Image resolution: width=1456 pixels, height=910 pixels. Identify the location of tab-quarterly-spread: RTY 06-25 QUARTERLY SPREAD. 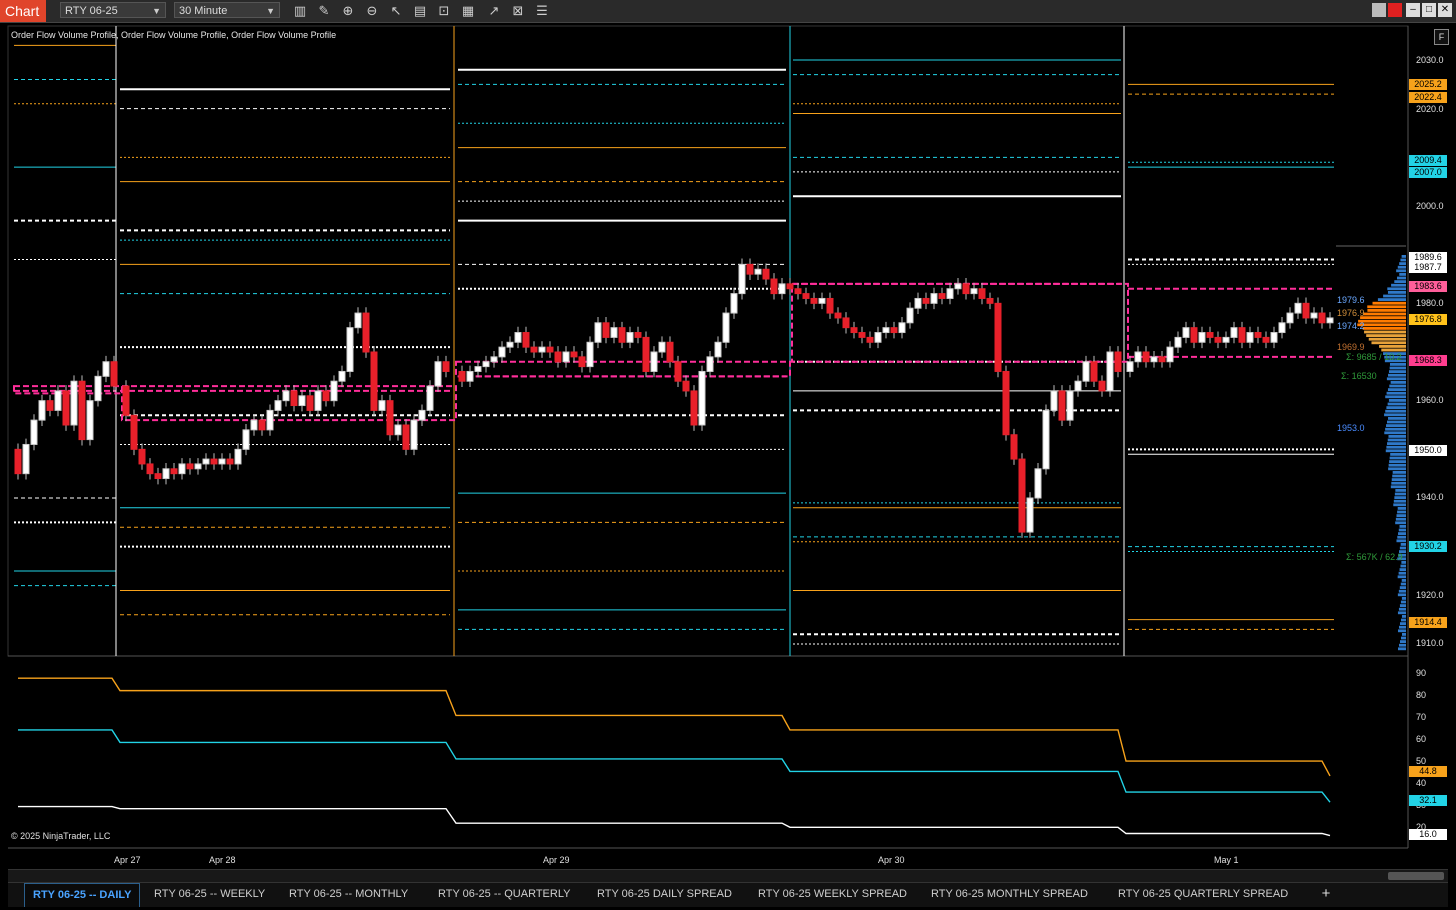
(1203, 894).